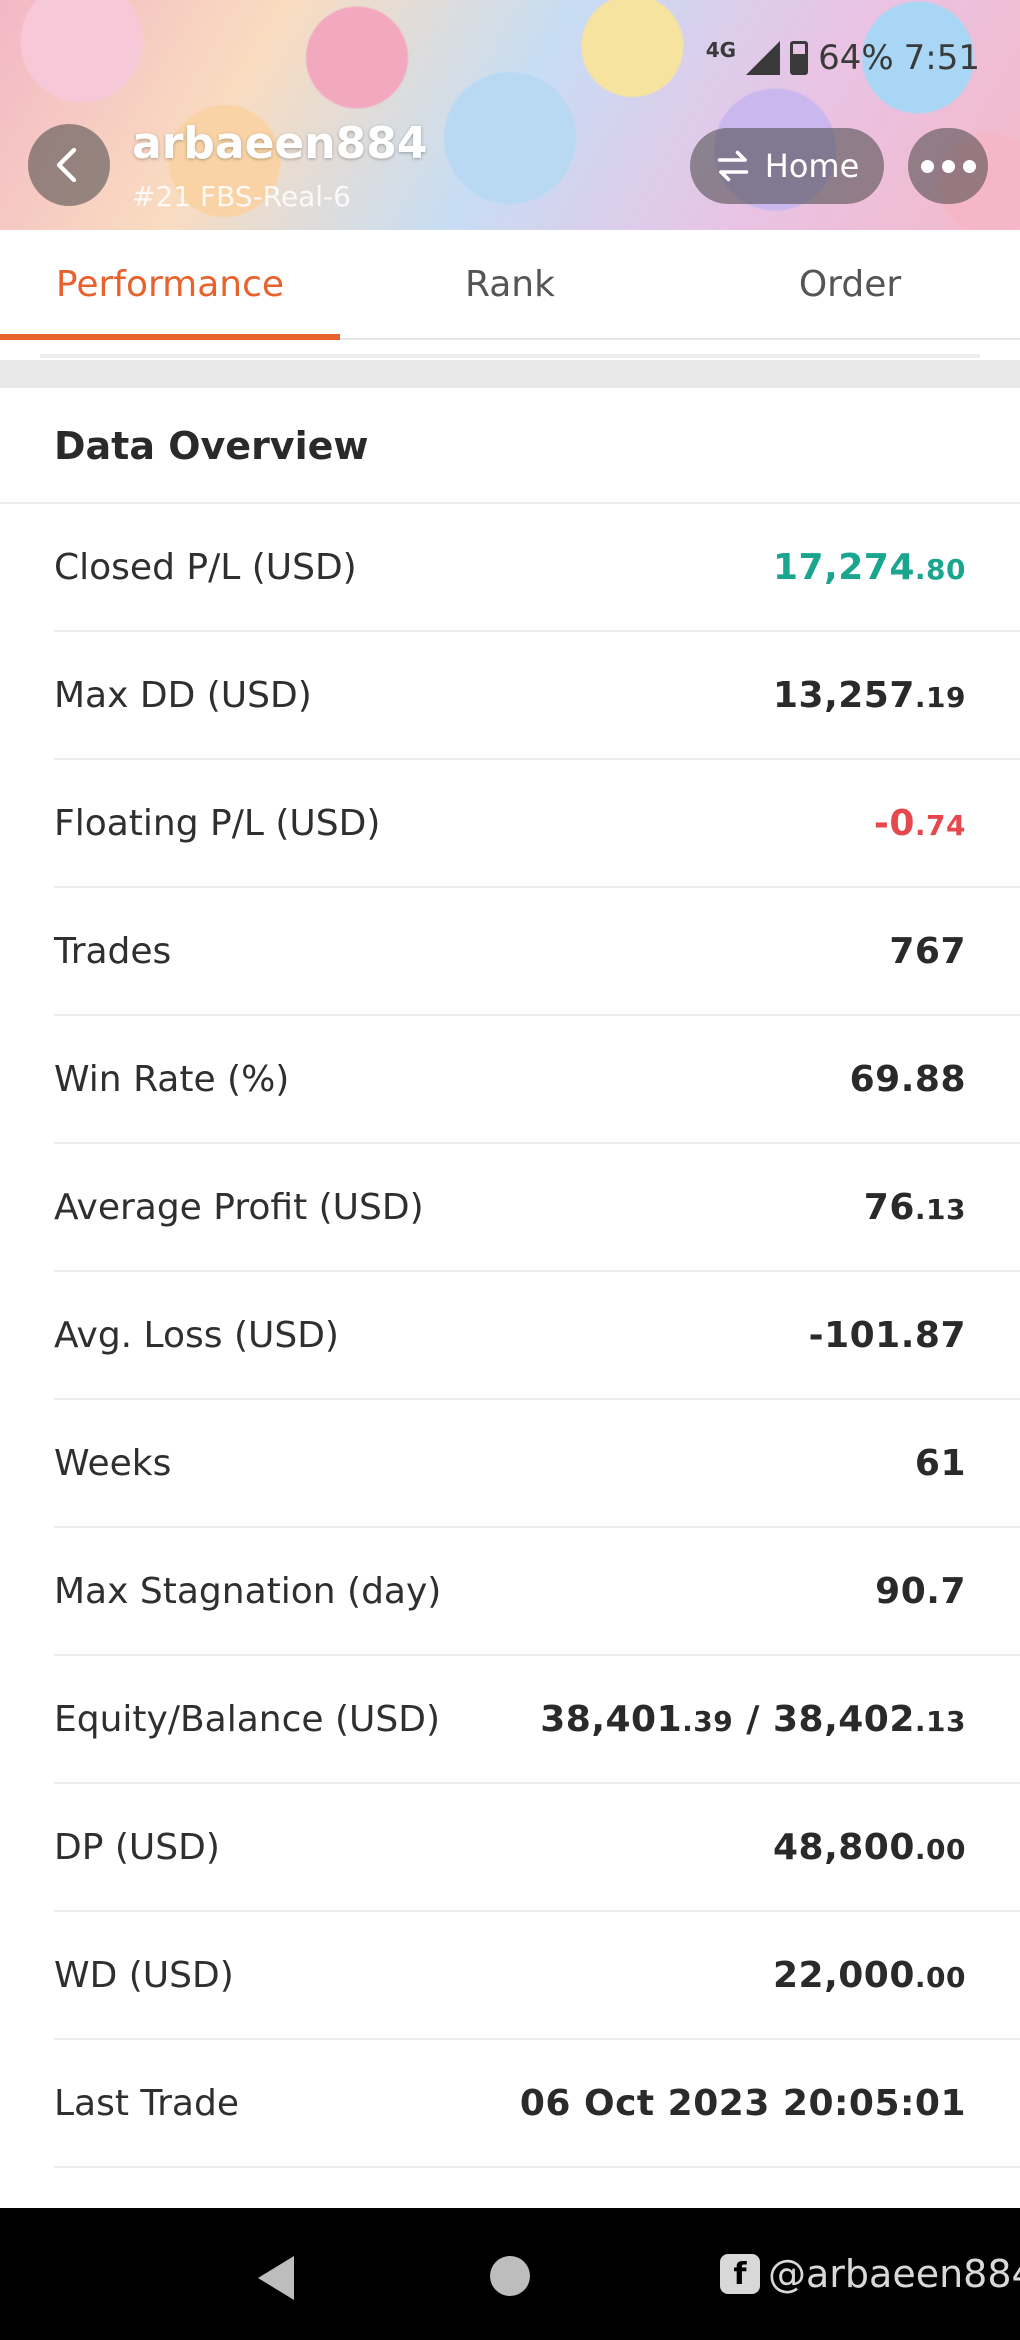  I want to click on stat-row-withdrawal: WD (USD) 22,000.00, so click(537, 1976).